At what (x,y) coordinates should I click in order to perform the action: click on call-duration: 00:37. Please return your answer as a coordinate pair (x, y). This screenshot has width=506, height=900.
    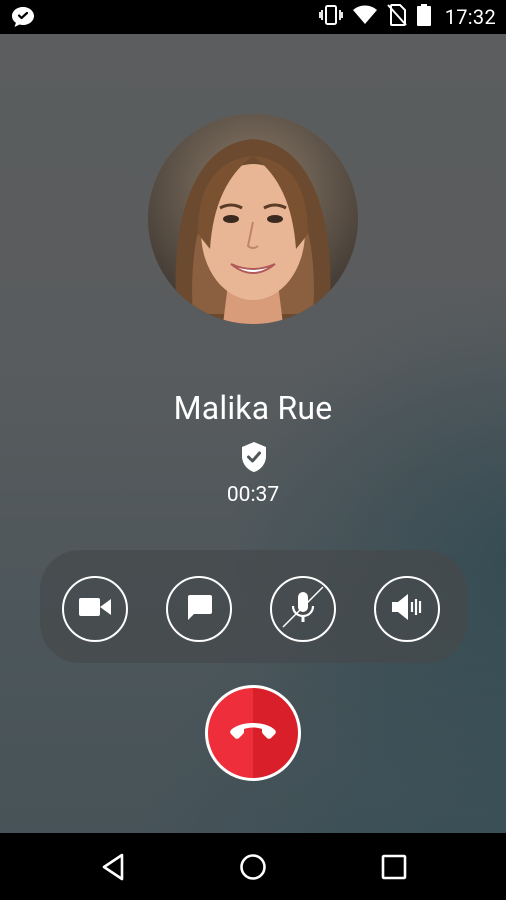
    Looking at the image, I should click on (253, 495).